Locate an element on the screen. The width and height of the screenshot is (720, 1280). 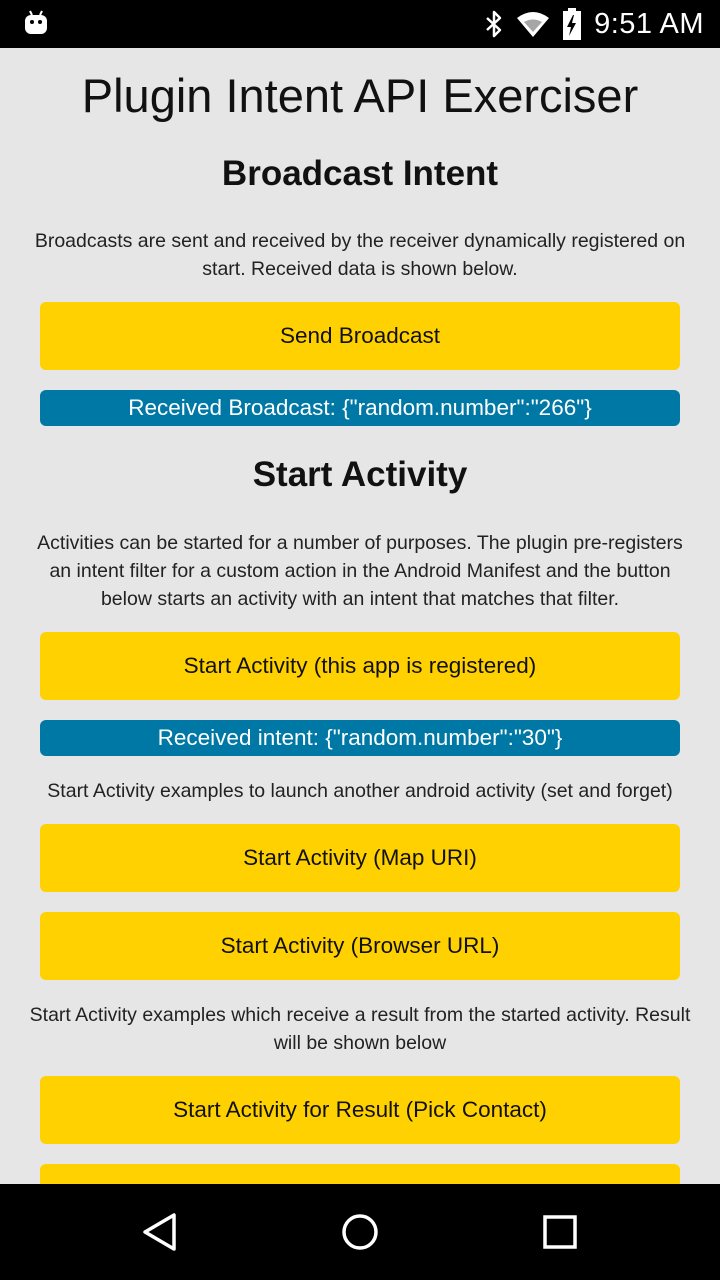
status-icons: 9:51 AM is located at coordinates (594, 24).